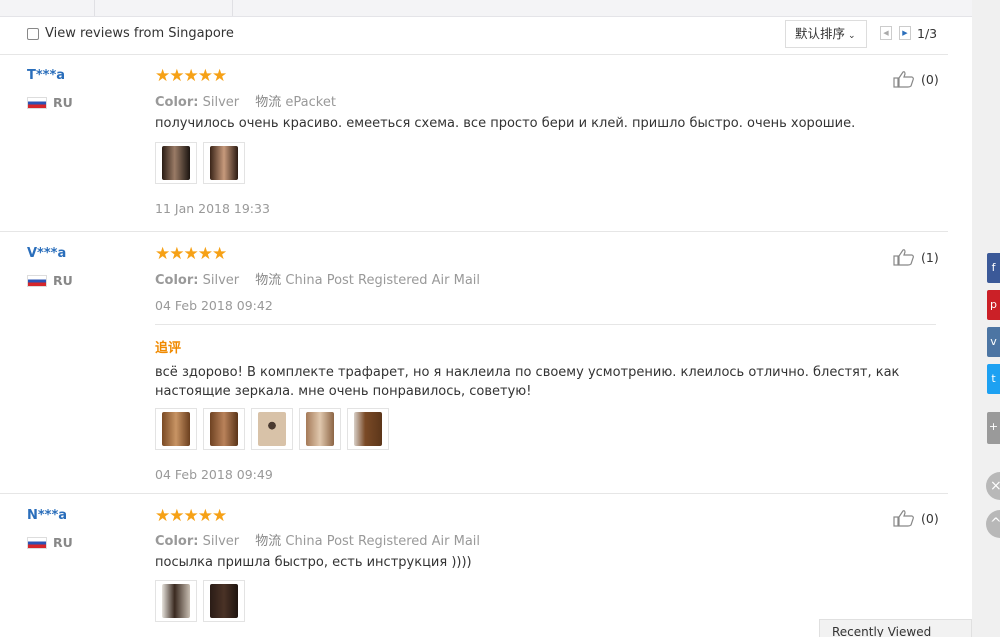 The image size is (1000, 637). What do you see at coordinates (993, 342) in the screenshot?
I see `vk-icon: v` at bounding box center [993, 342].